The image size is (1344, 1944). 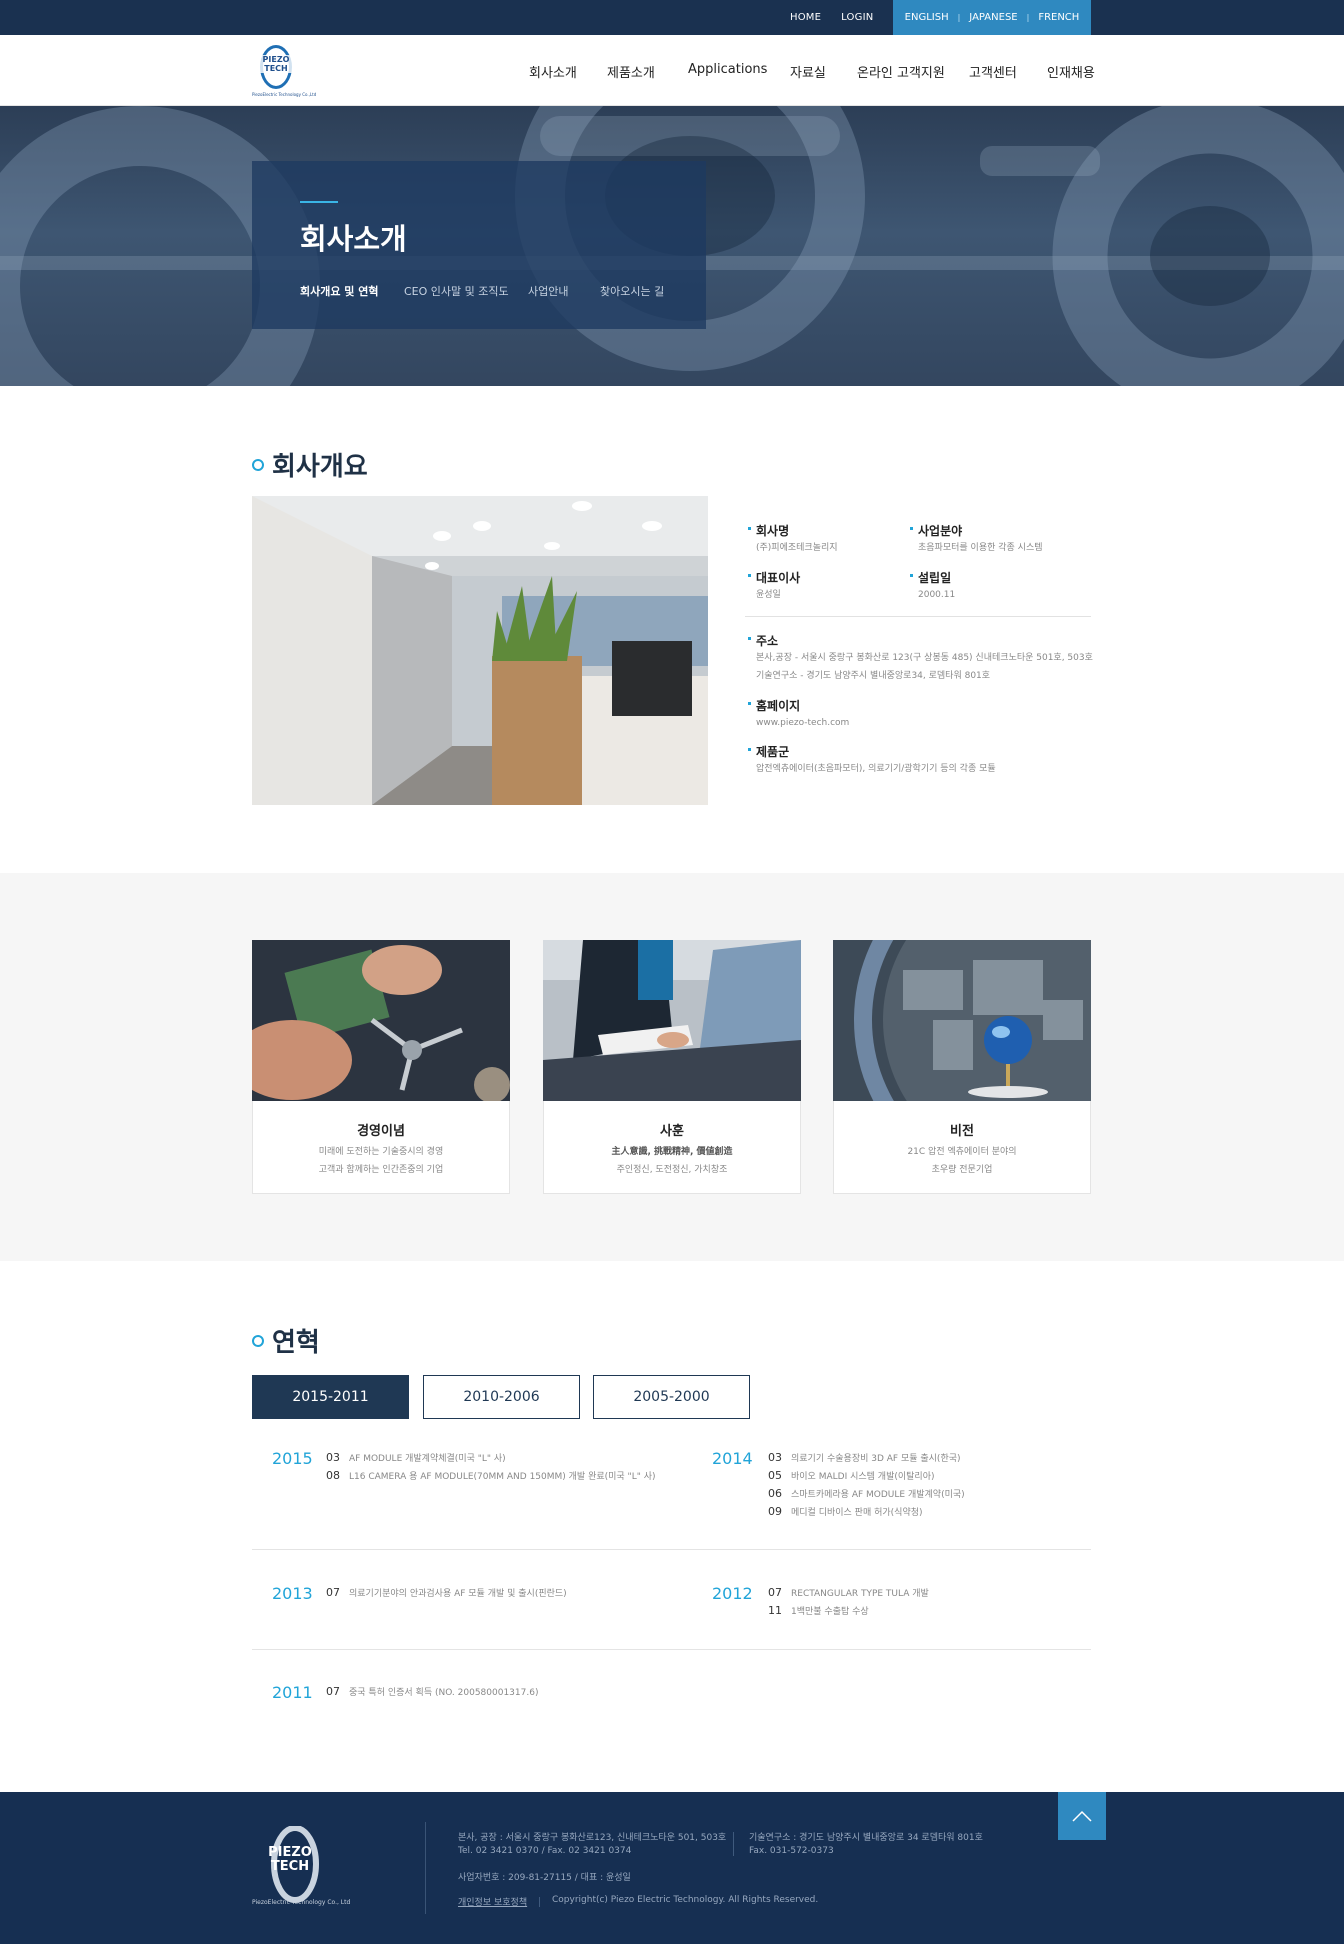 I want to click on chevron-up-icon, so click(x=1082, y=1816).